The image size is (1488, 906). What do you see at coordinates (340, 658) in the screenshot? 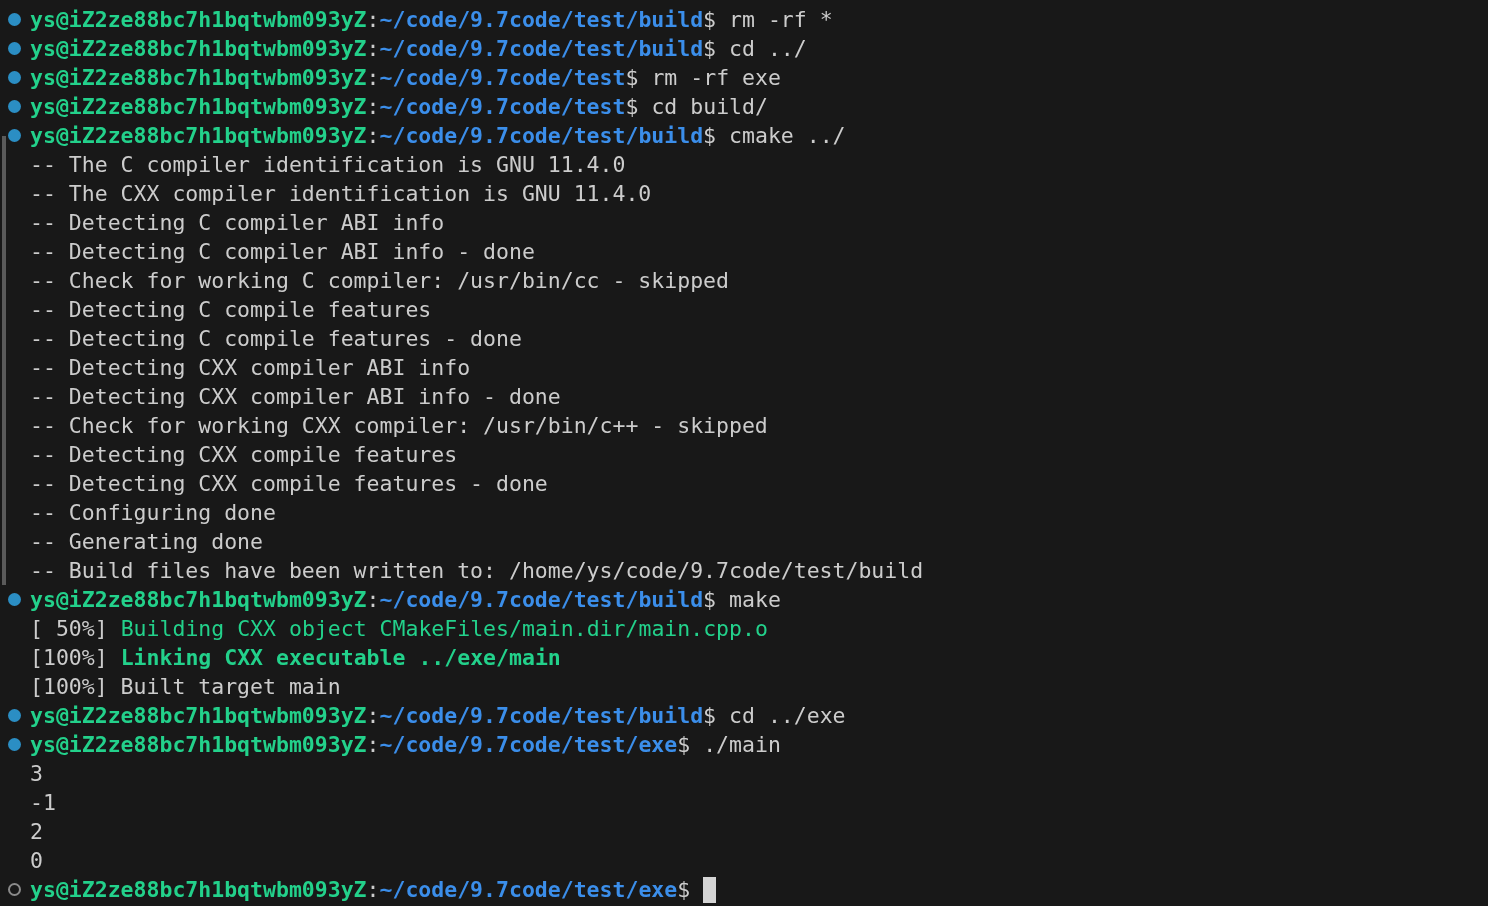
I see `build-step-text: Linking CXX executable ../exe/main` at bounding box center [340, 658].